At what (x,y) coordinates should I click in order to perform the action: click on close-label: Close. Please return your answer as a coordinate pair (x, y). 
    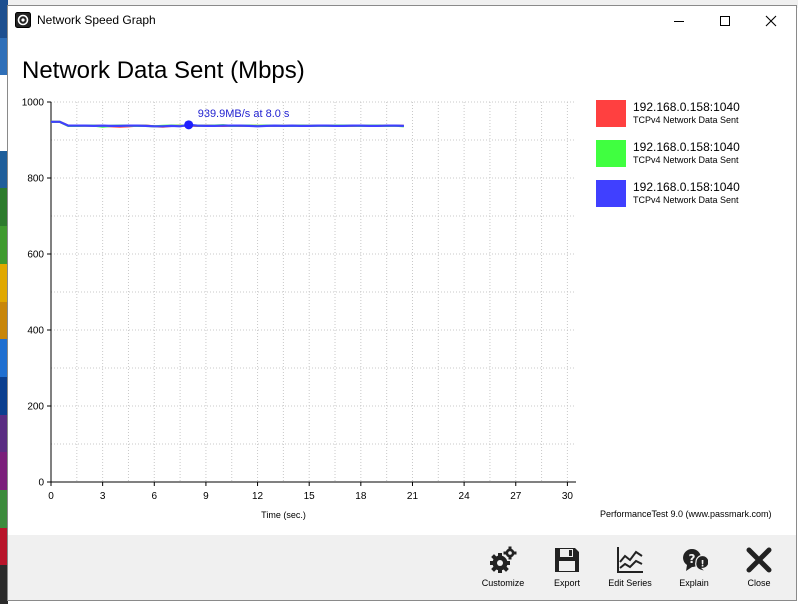
    Looking at the image, I should click on (759, 583).